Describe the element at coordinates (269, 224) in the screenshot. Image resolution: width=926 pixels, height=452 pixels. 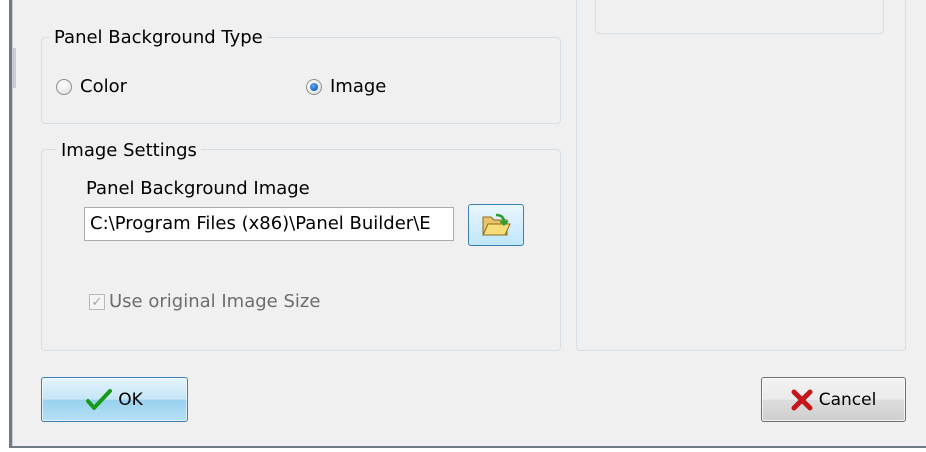
I see `background-image-path-input: C:\Program Files (x86)\Panel Builder\E` at that location.